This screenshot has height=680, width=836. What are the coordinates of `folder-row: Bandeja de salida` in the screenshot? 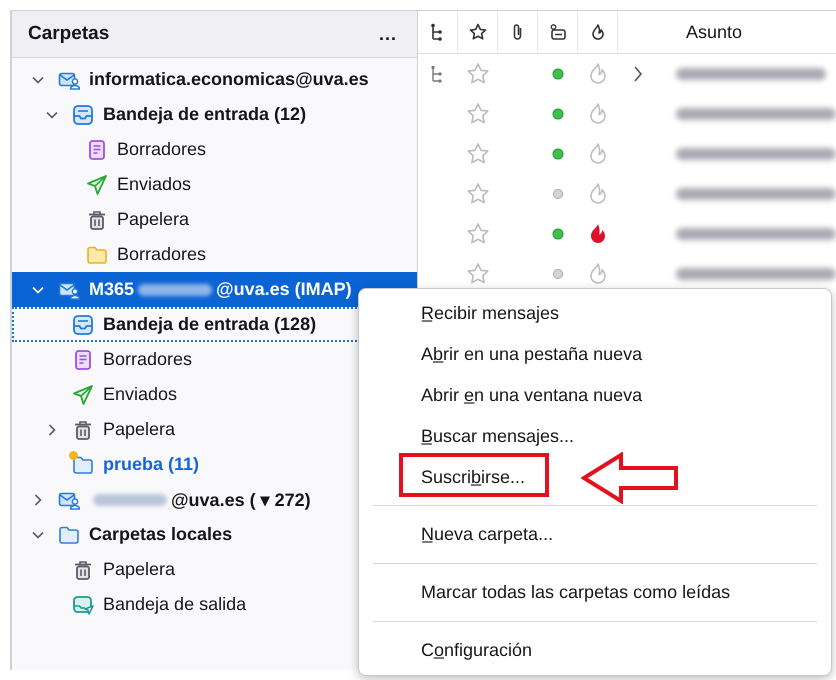 It's located at (214, 604).